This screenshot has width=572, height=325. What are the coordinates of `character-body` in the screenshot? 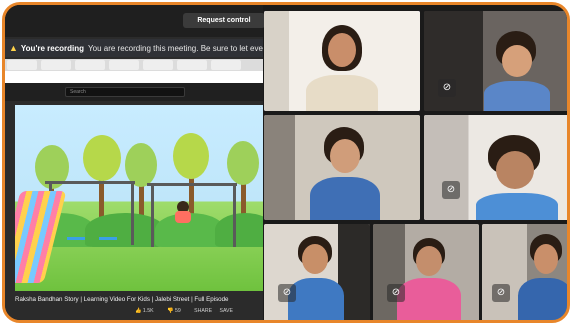 It's located at (183, 217).